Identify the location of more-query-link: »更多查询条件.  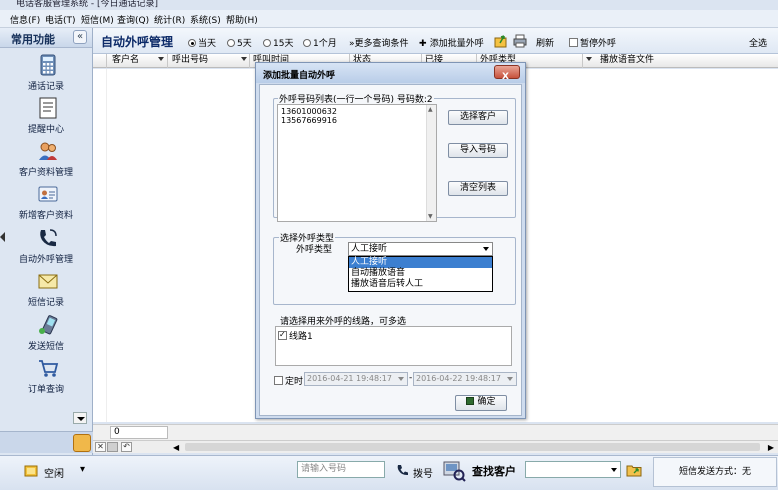
(379, 42).